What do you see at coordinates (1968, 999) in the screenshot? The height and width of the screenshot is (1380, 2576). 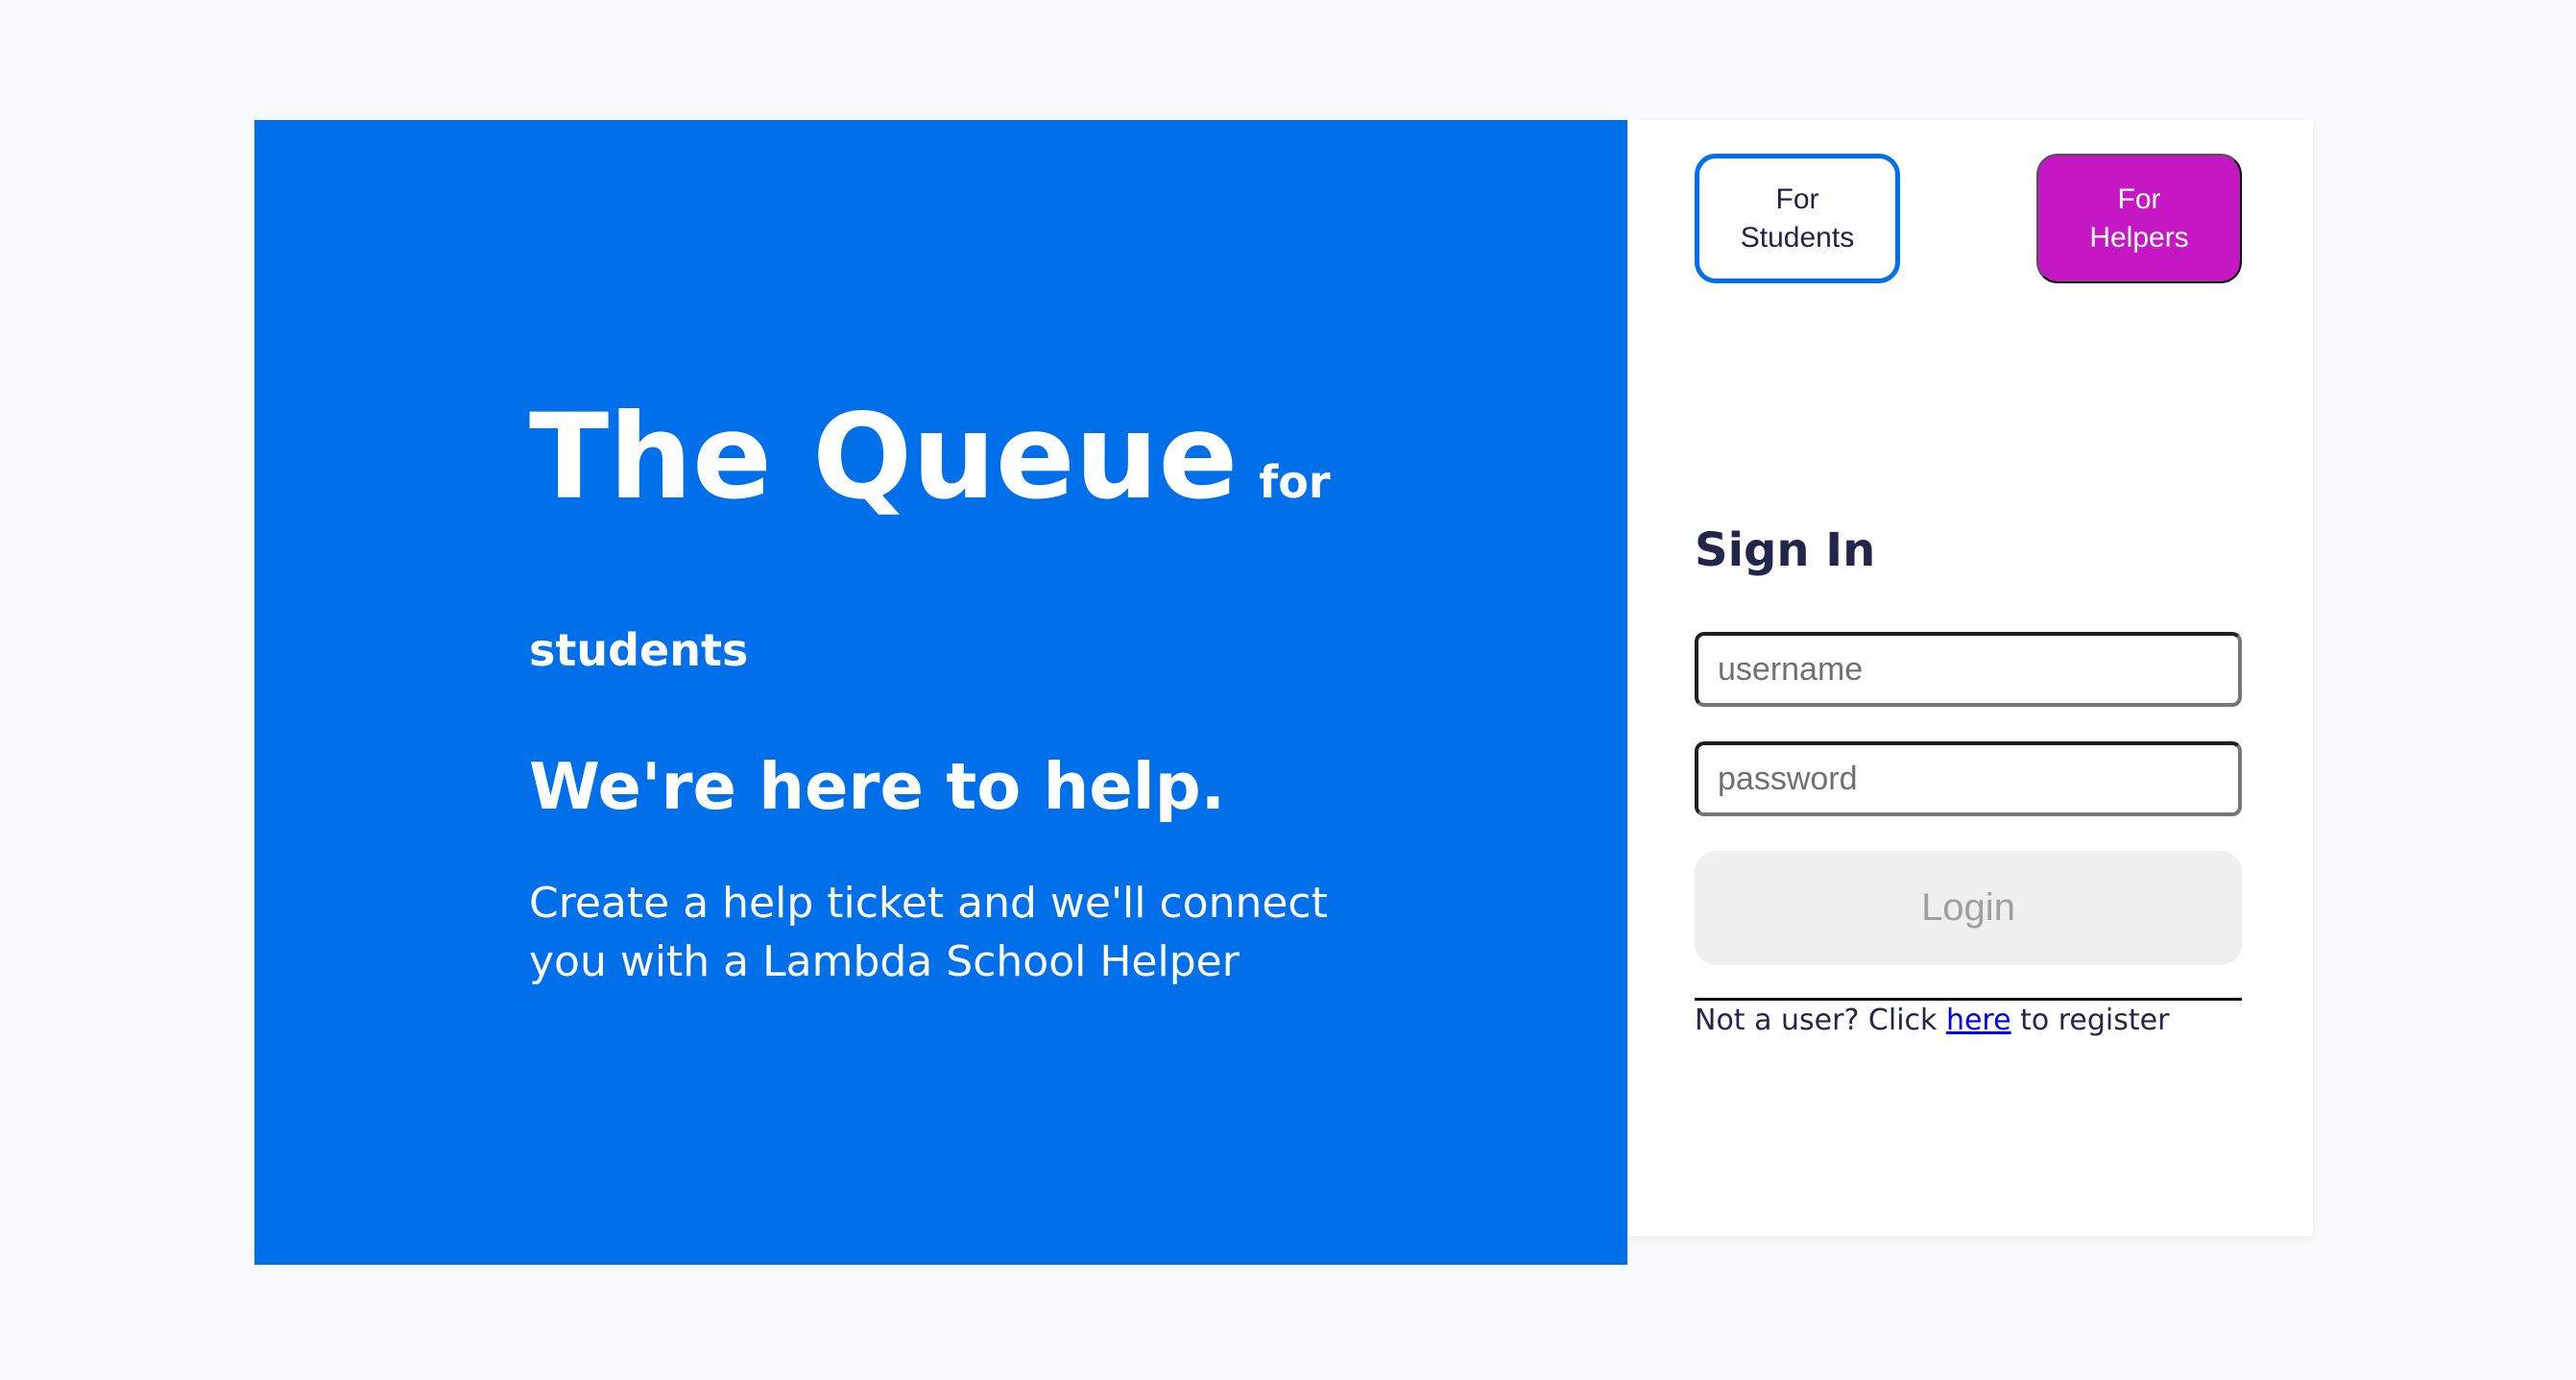 I see `divider` at bounding box center [1968, 999].